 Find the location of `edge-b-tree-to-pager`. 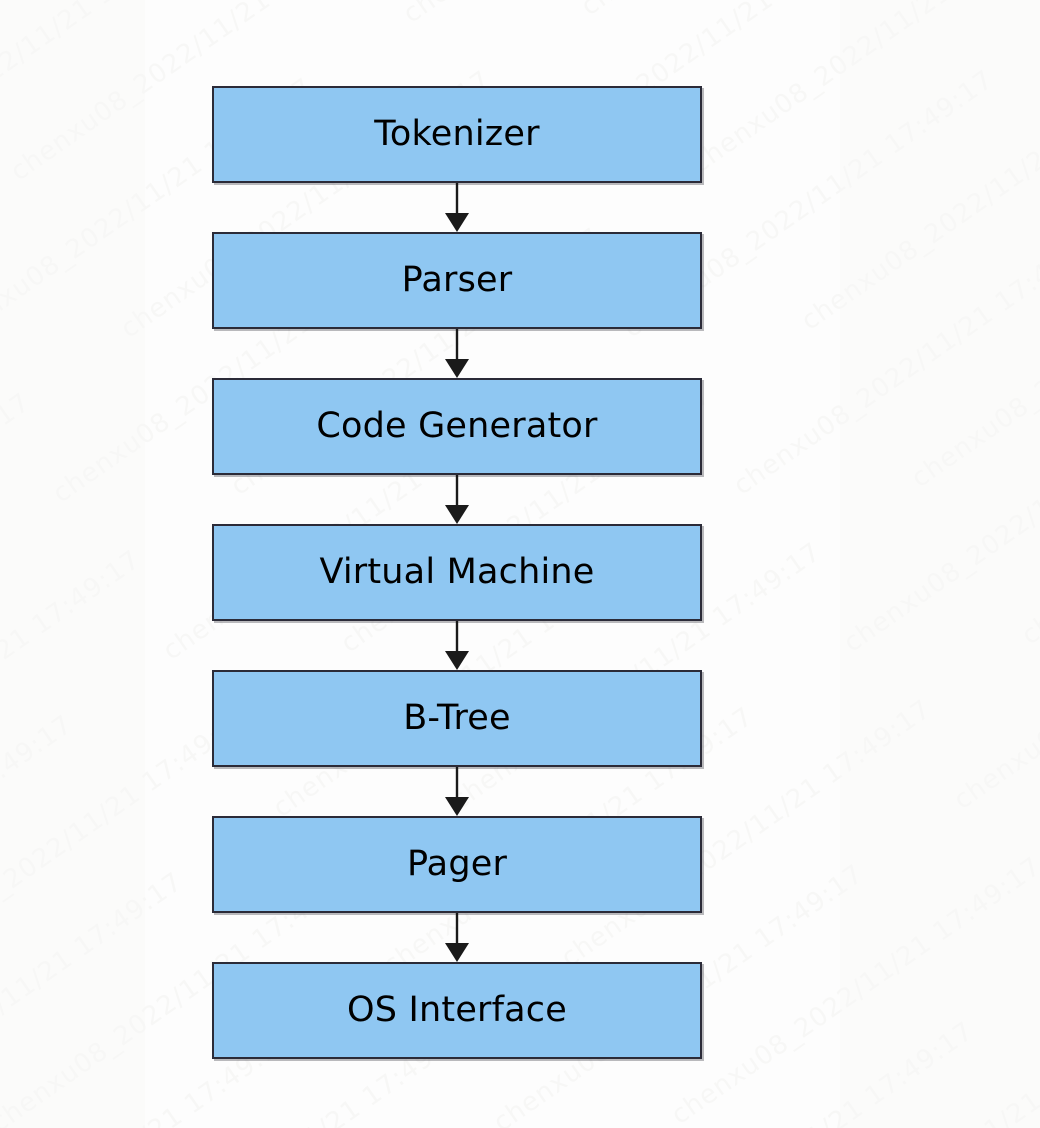

edge-b-tree-to-pager is located at coordinates (457, 791).